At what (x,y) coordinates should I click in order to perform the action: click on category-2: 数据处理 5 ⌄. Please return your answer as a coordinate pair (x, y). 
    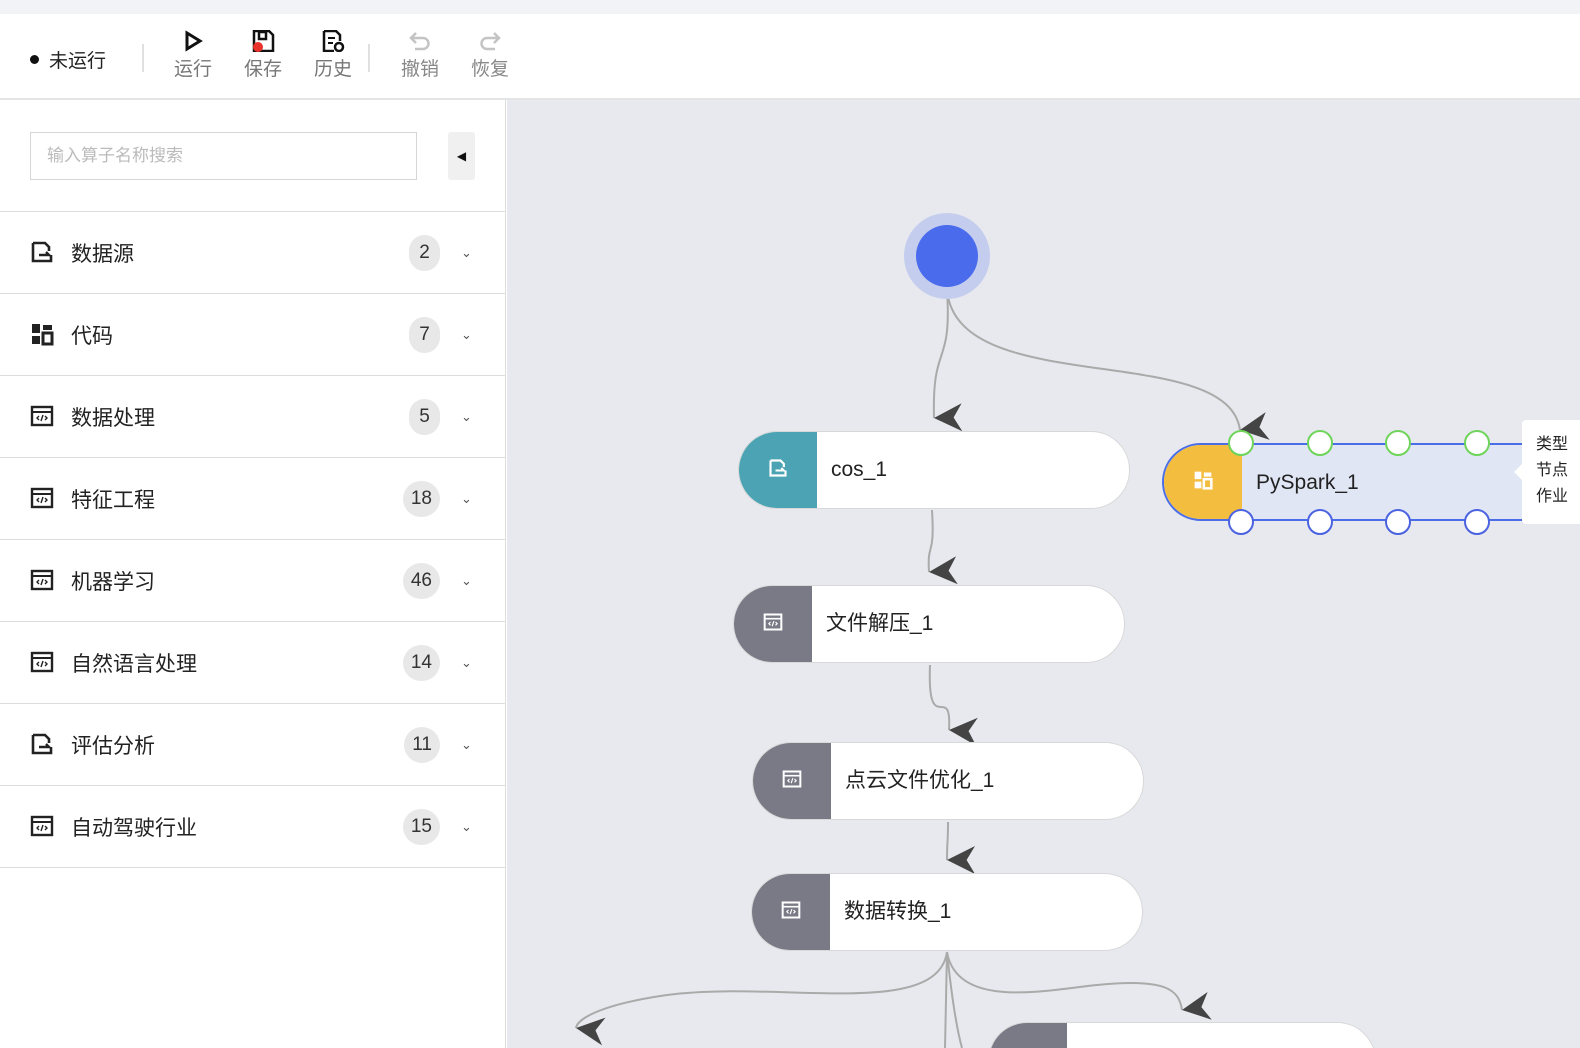
    Looking at the image, I should click on (253, 417).